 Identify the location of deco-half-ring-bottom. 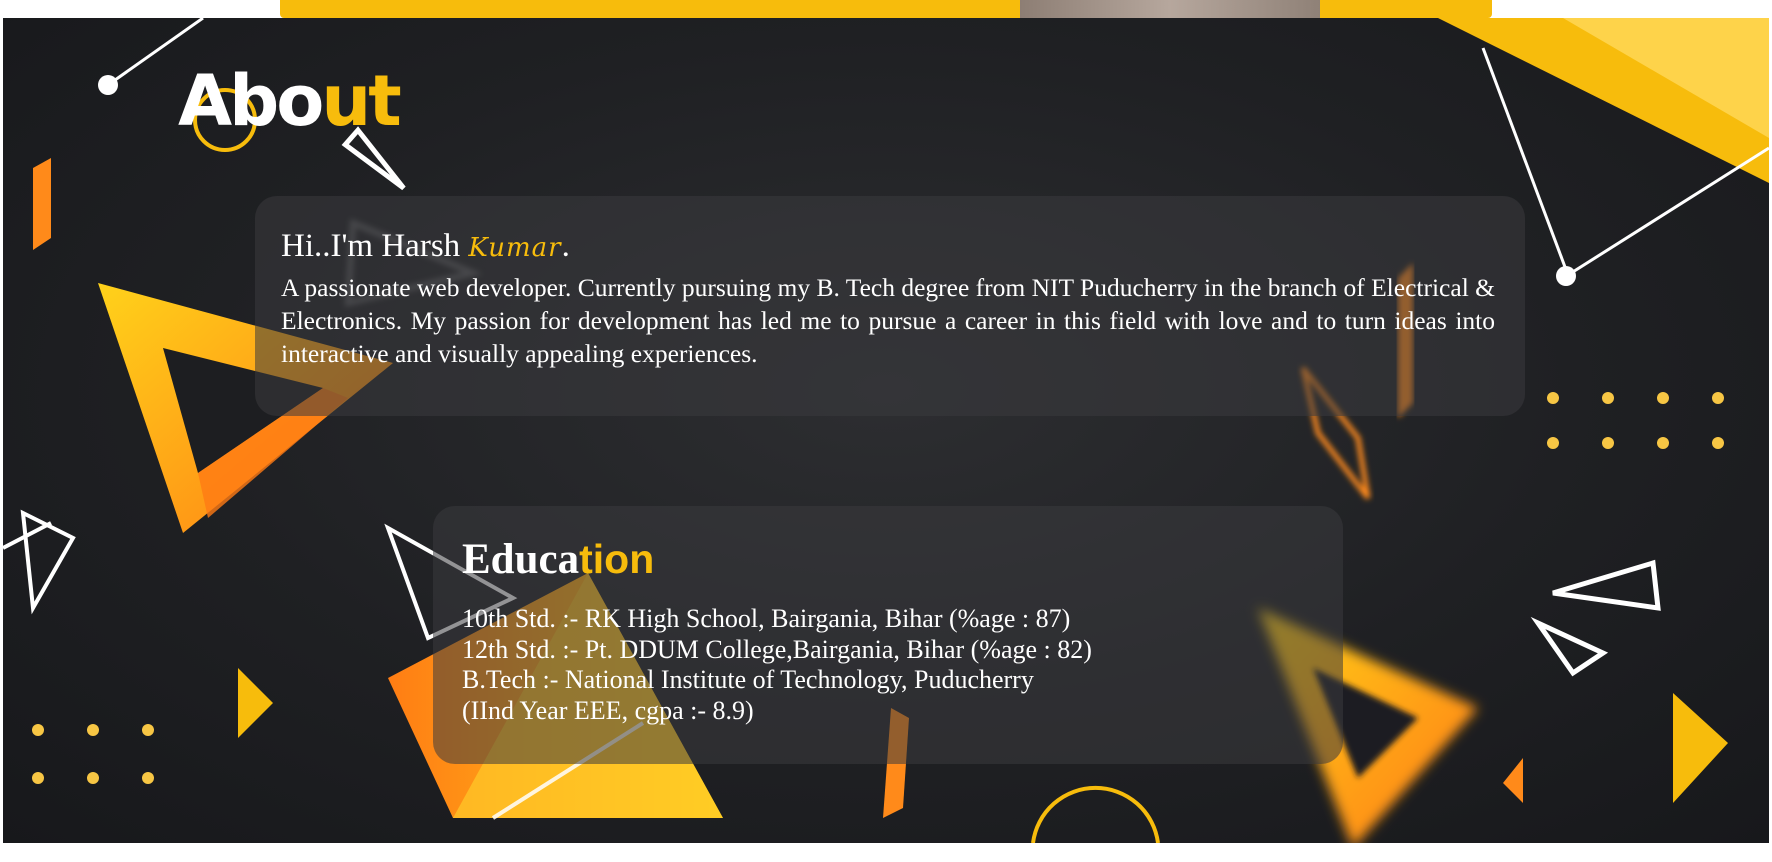
(1095, 814).